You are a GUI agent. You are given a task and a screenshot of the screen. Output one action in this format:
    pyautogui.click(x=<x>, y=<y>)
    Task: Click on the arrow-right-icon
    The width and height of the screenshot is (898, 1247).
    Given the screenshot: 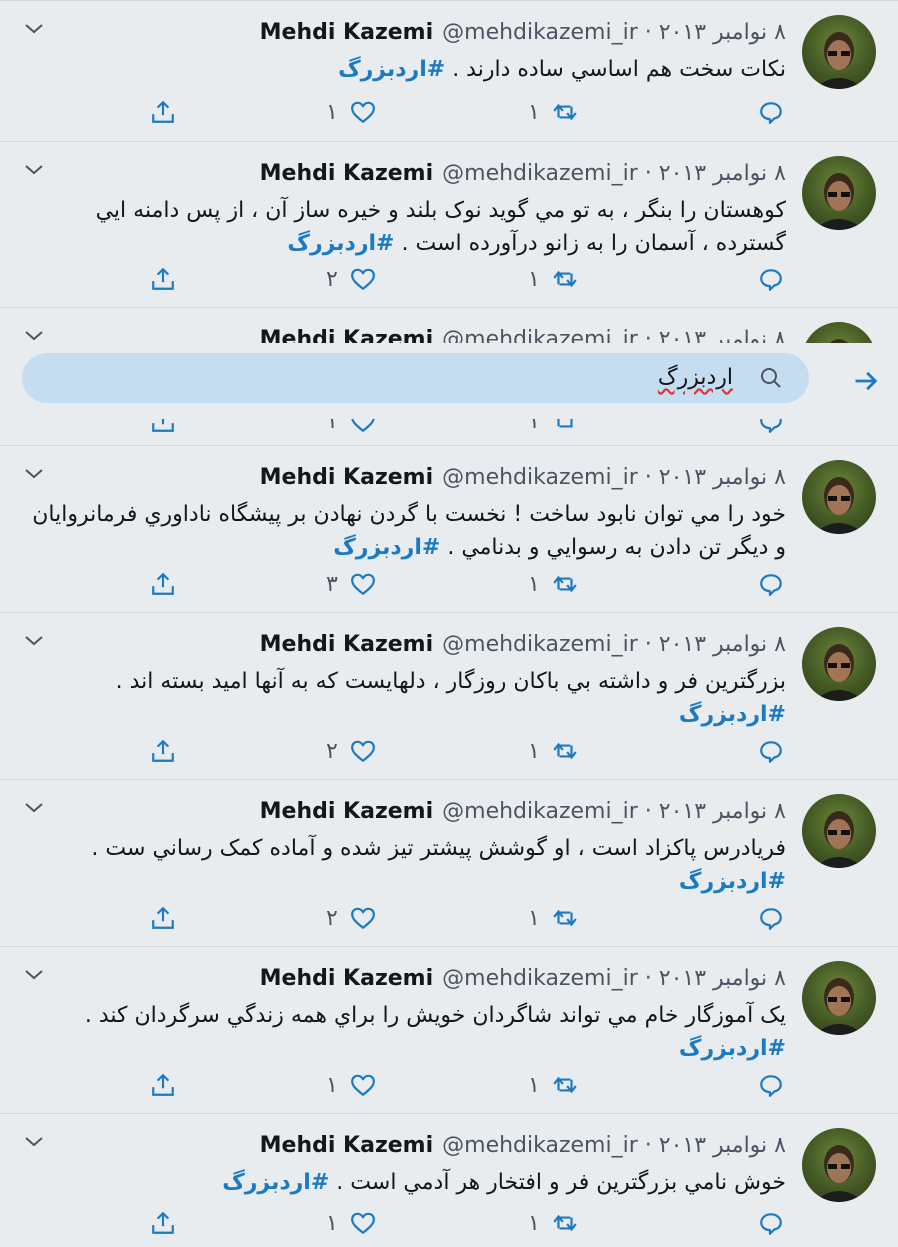 What is the action you would take?
    pyautogui.click(x=866, y=381)
    